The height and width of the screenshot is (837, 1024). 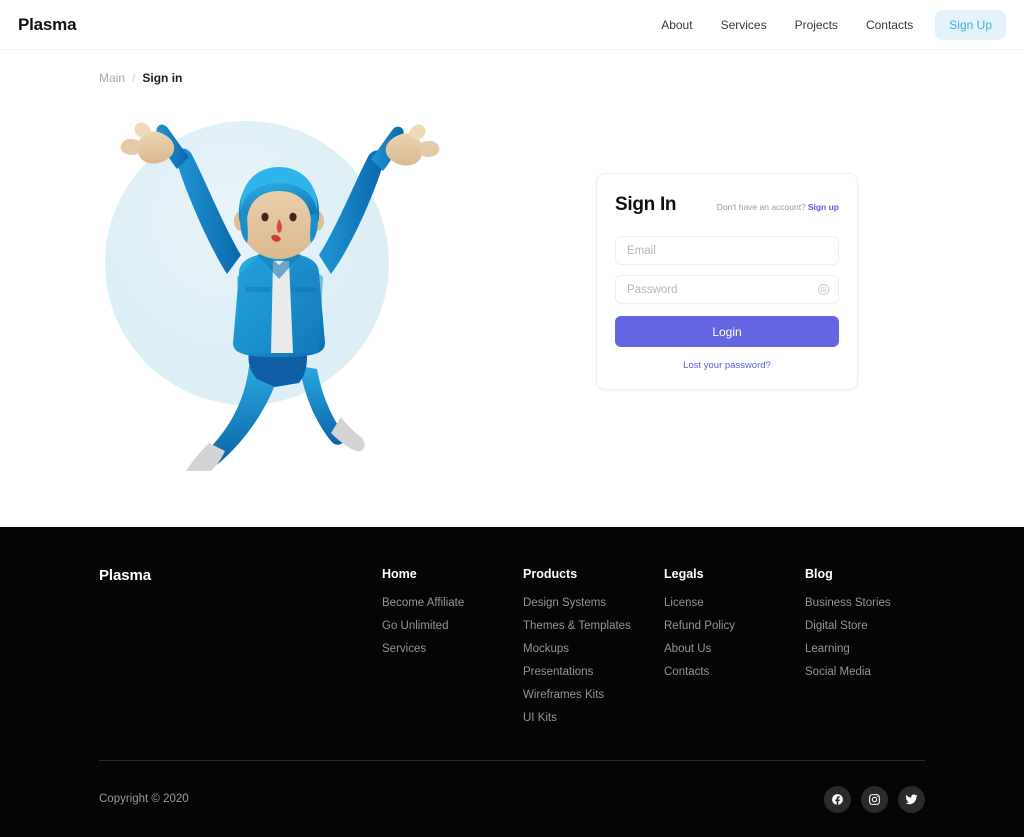 What do you see at coordinates (734, 603) in the screenshot?
I see `footer-link-license: License` at bounding box center [734, 603].